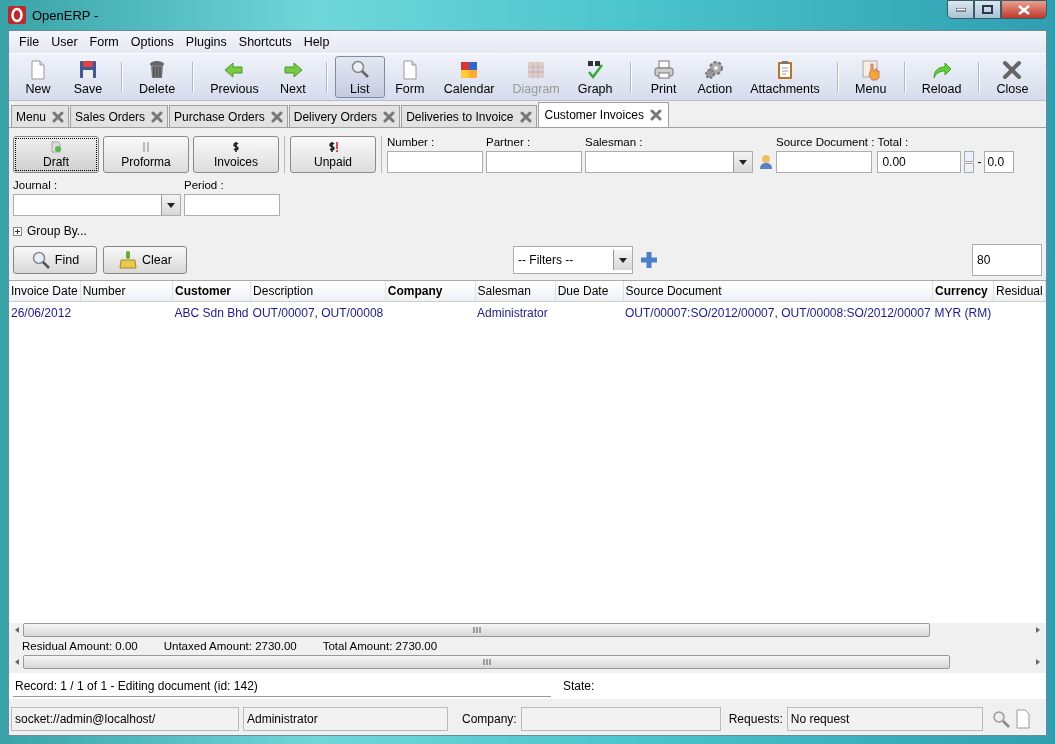 This screenshot has height=744, width=1055. What do you see at coordinates (318, 291) in the screenshot?
I see `column-header: Description` at bounding box center [318, 291].